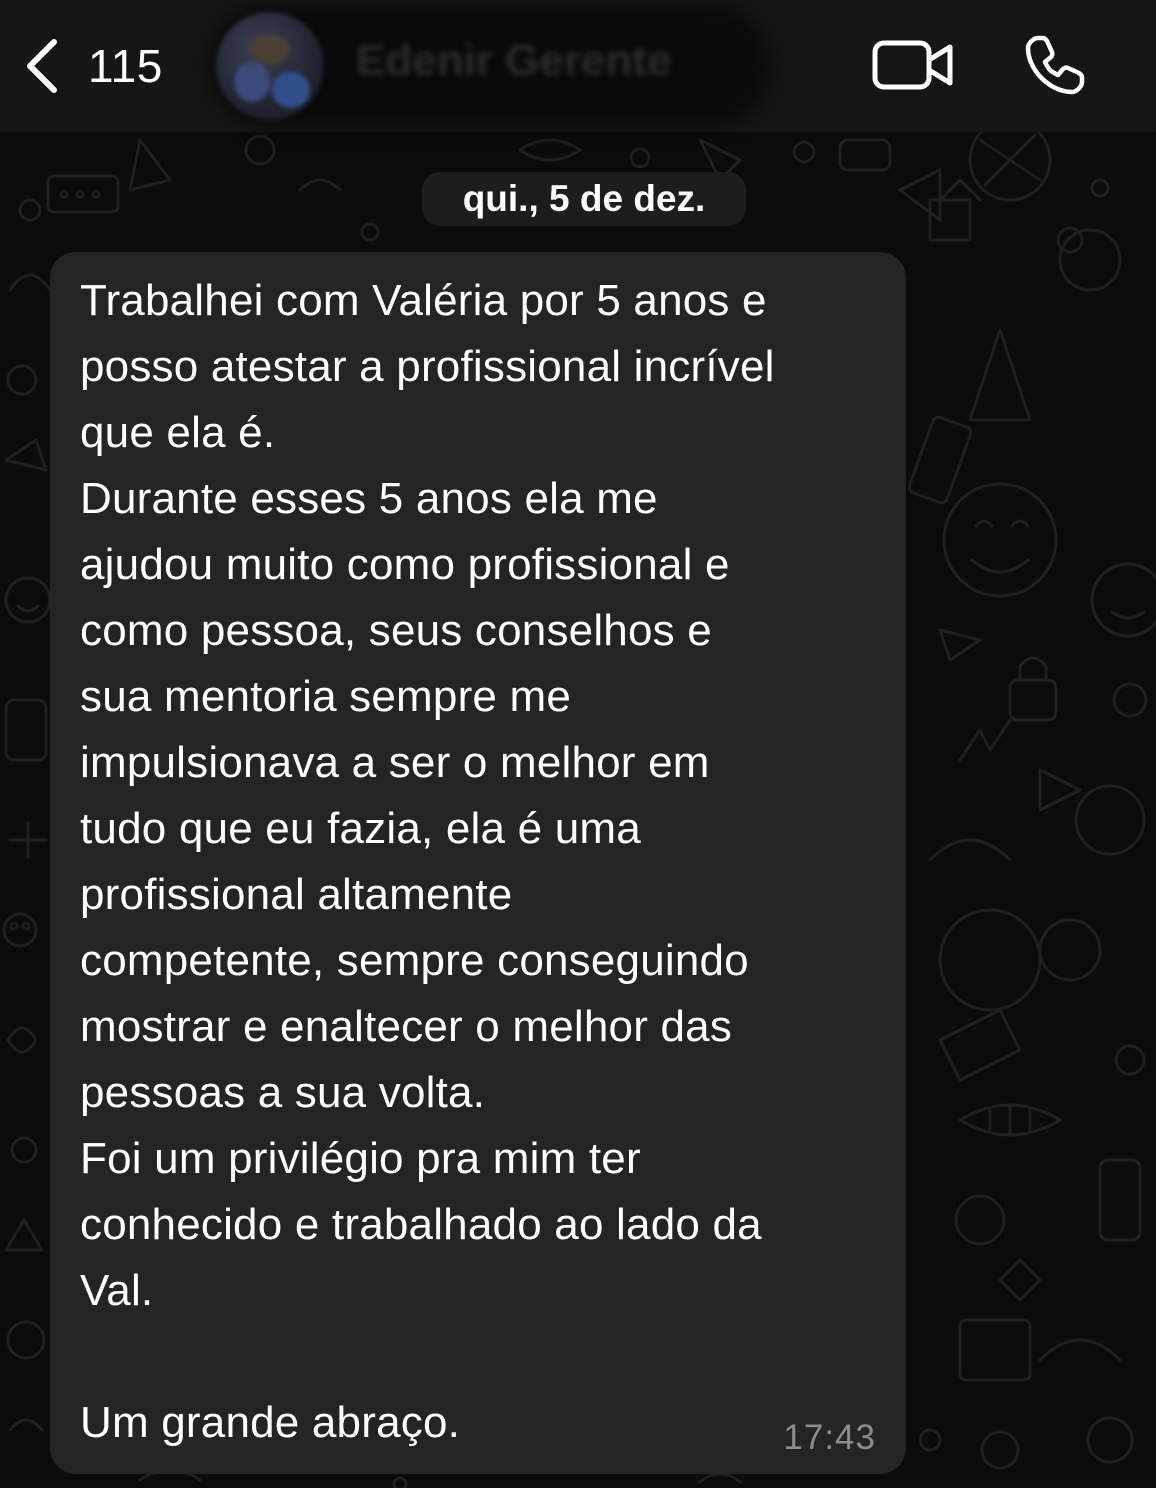 This screenshot has height=1488, width=1156. I want to click on chevron-left-icon, so click(42, 66).